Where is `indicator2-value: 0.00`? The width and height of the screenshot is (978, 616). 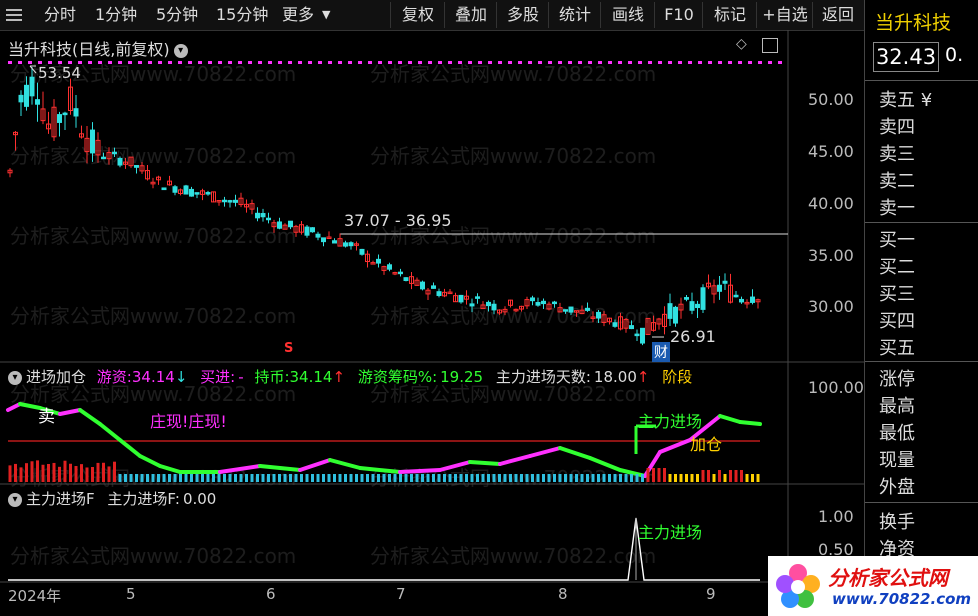
indicator2-value: 0.00 is located at coordinates (199, 499).